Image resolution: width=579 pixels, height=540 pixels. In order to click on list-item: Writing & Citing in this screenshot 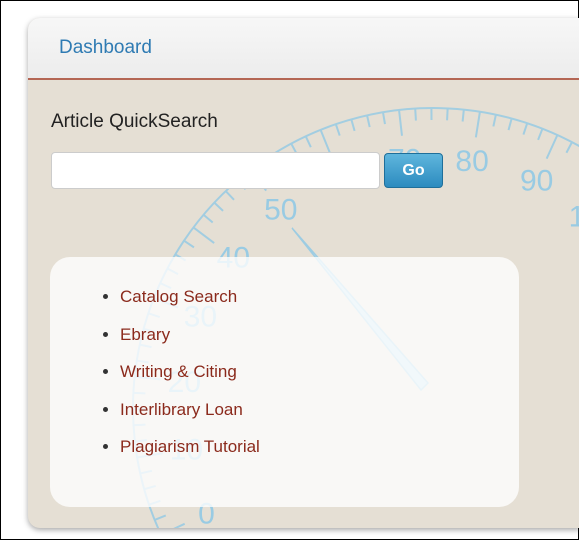, I will do `click(190, 371)`.